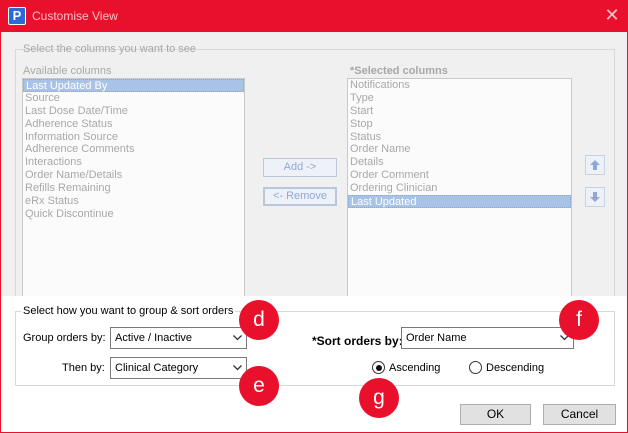  Describe the element at coordinates (579, 414) in the screenshot. I see `cancel-button: Cancel` at that location.